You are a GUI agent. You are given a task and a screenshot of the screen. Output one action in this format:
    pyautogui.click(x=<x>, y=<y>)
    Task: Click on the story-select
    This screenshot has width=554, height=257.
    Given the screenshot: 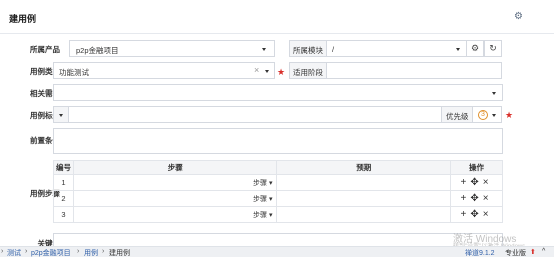 What is the action you would take?
    pyautogui.click(x=278, y=92)
    